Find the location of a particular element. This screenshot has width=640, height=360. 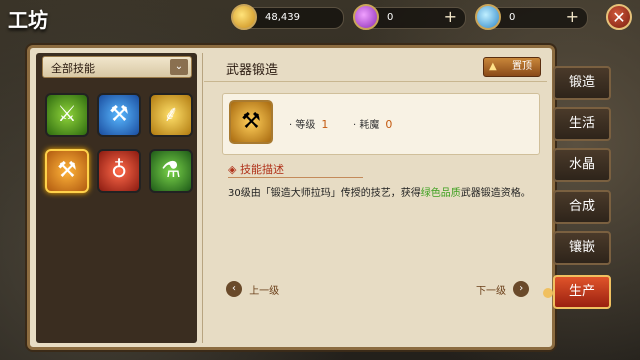

cost-stat: · 耗魔 0 is located at coordinates (373, 124).